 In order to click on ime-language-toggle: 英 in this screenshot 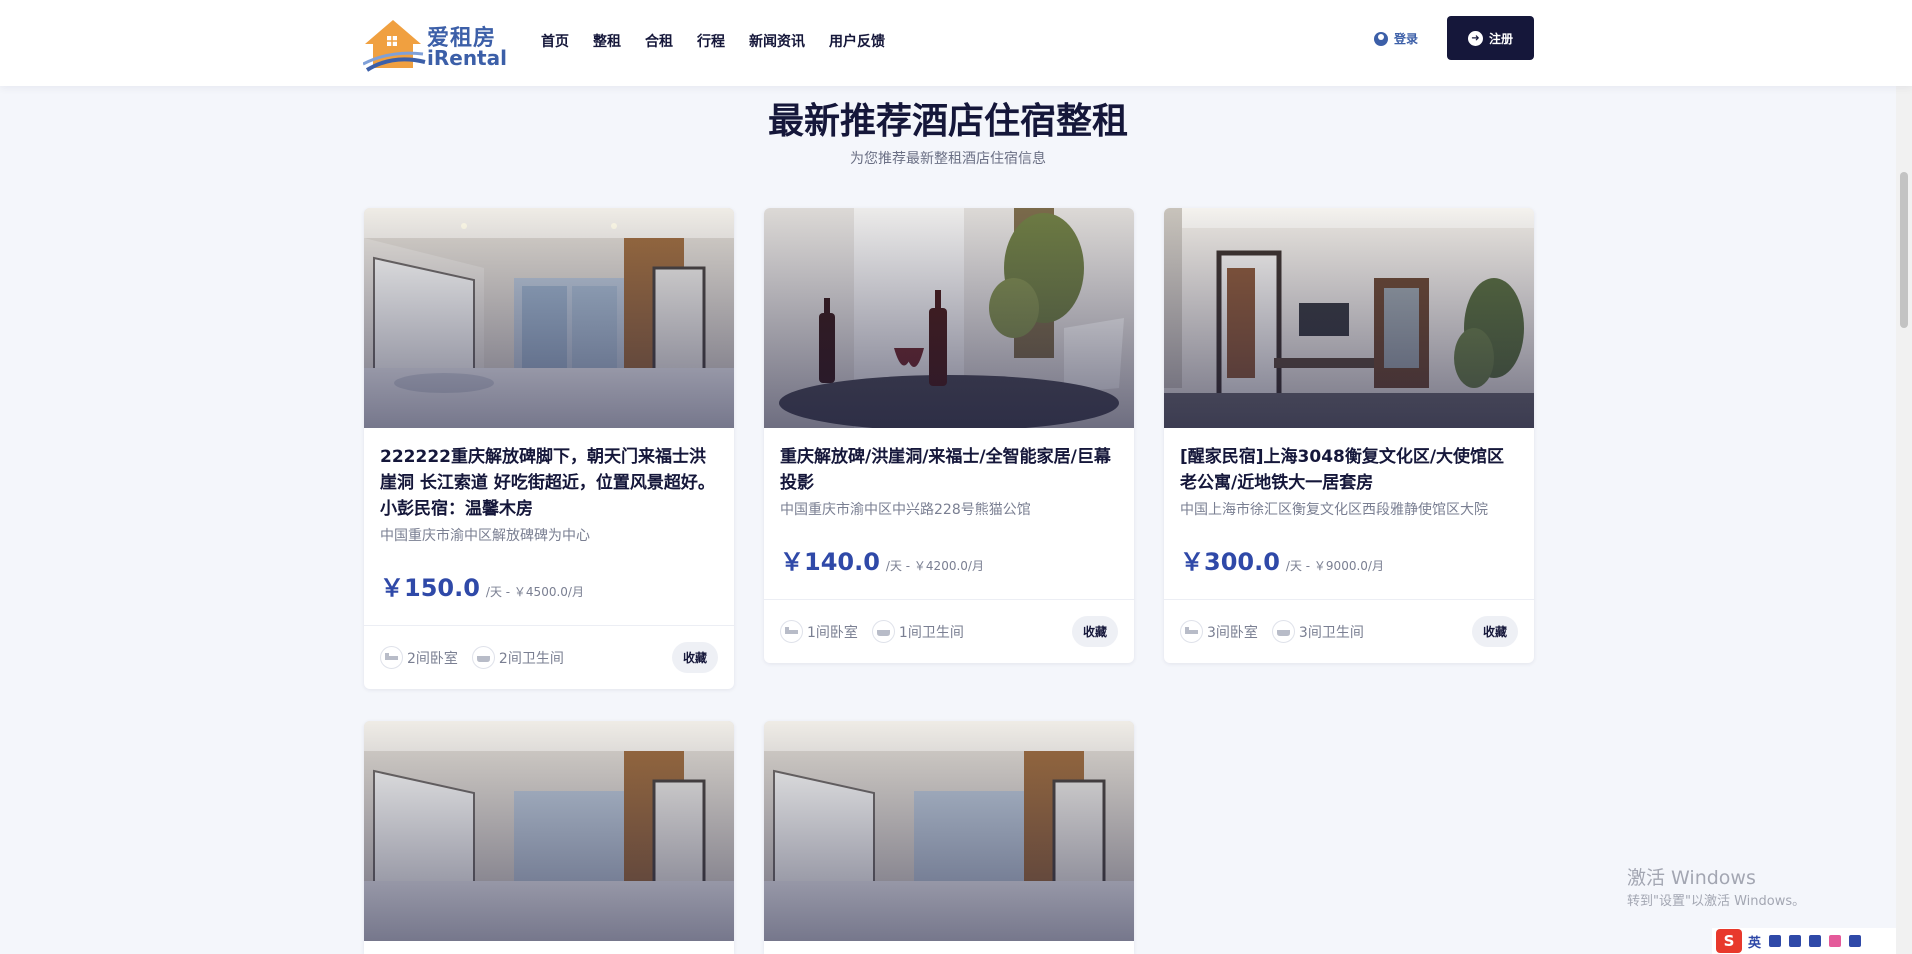, I will do `click(1754, 941)`.